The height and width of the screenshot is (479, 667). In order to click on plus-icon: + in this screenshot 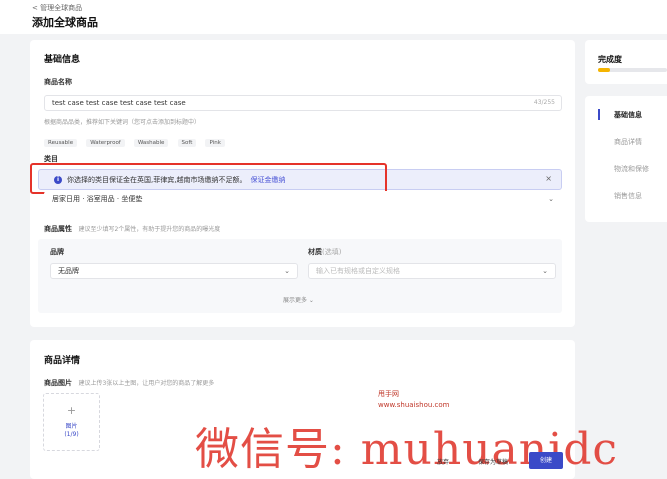, I will do `click(71, 410)`.